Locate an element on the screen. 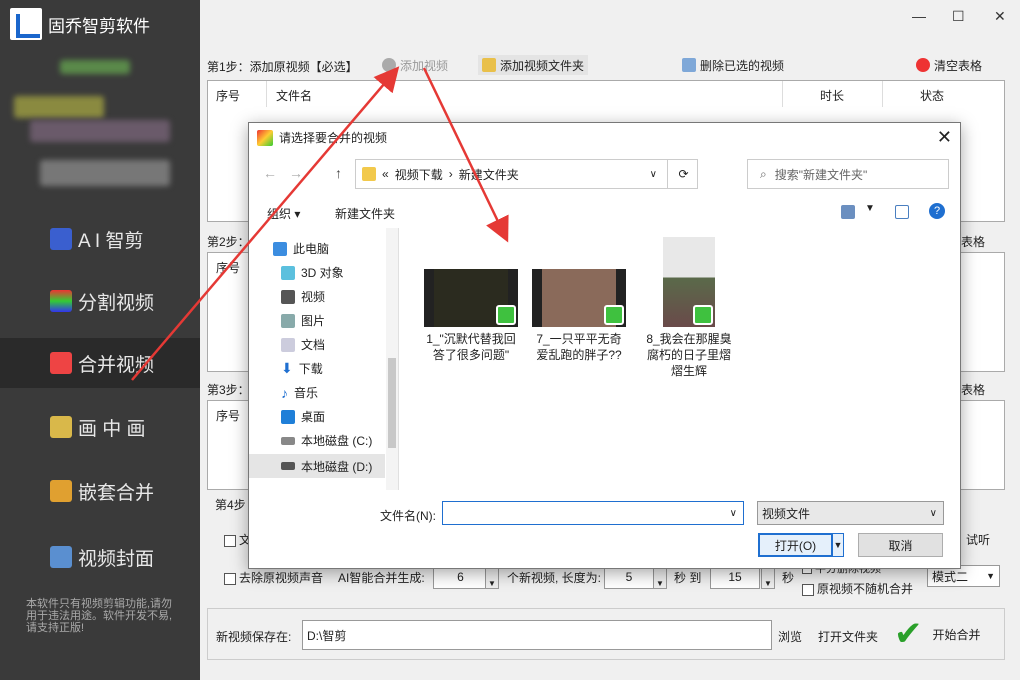 Image resolution: width=1020 pixels, height=680 pixels. maximize-button: ☐ is located at coordinates (958, 16).